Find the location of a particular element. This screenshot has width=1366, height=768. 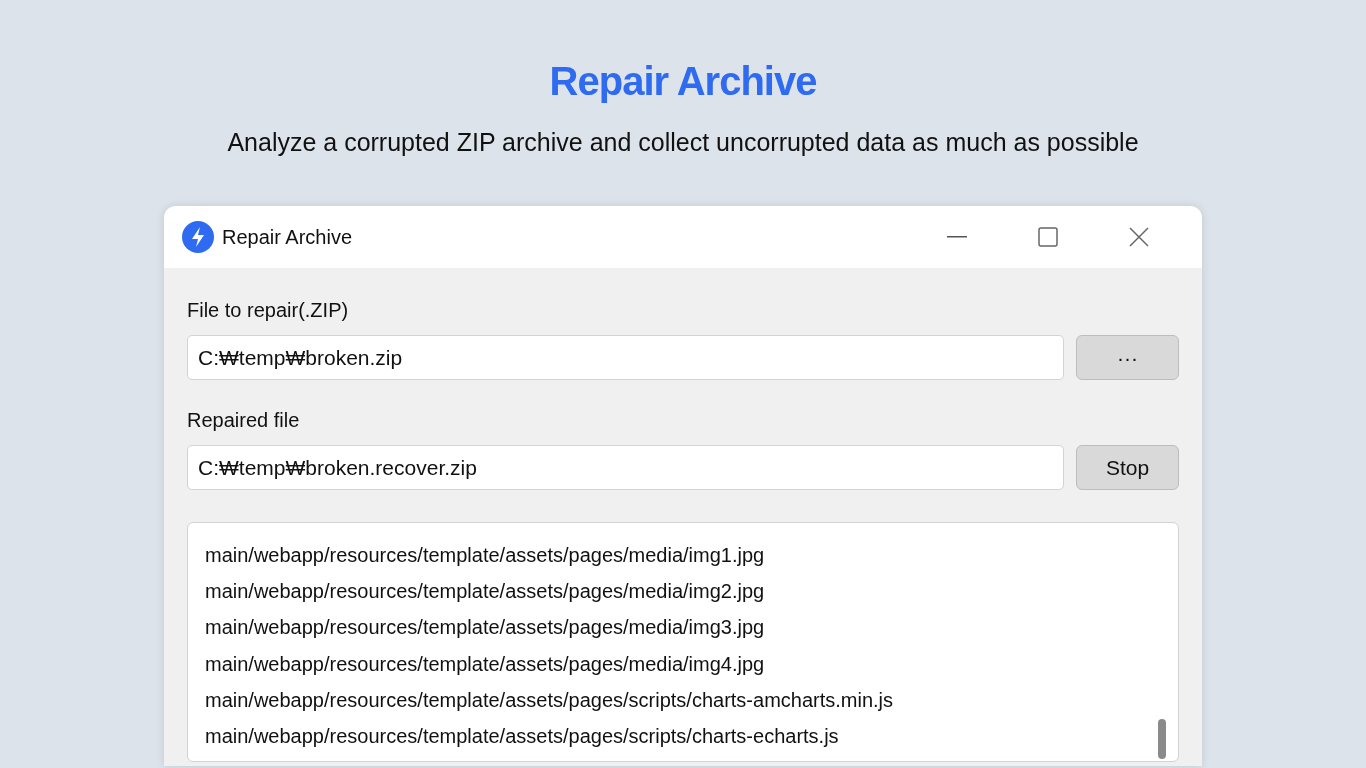

file-path: main/webapp/resources/template/assets/pages/media/img4.jpg is located at coordinates (485, 663).